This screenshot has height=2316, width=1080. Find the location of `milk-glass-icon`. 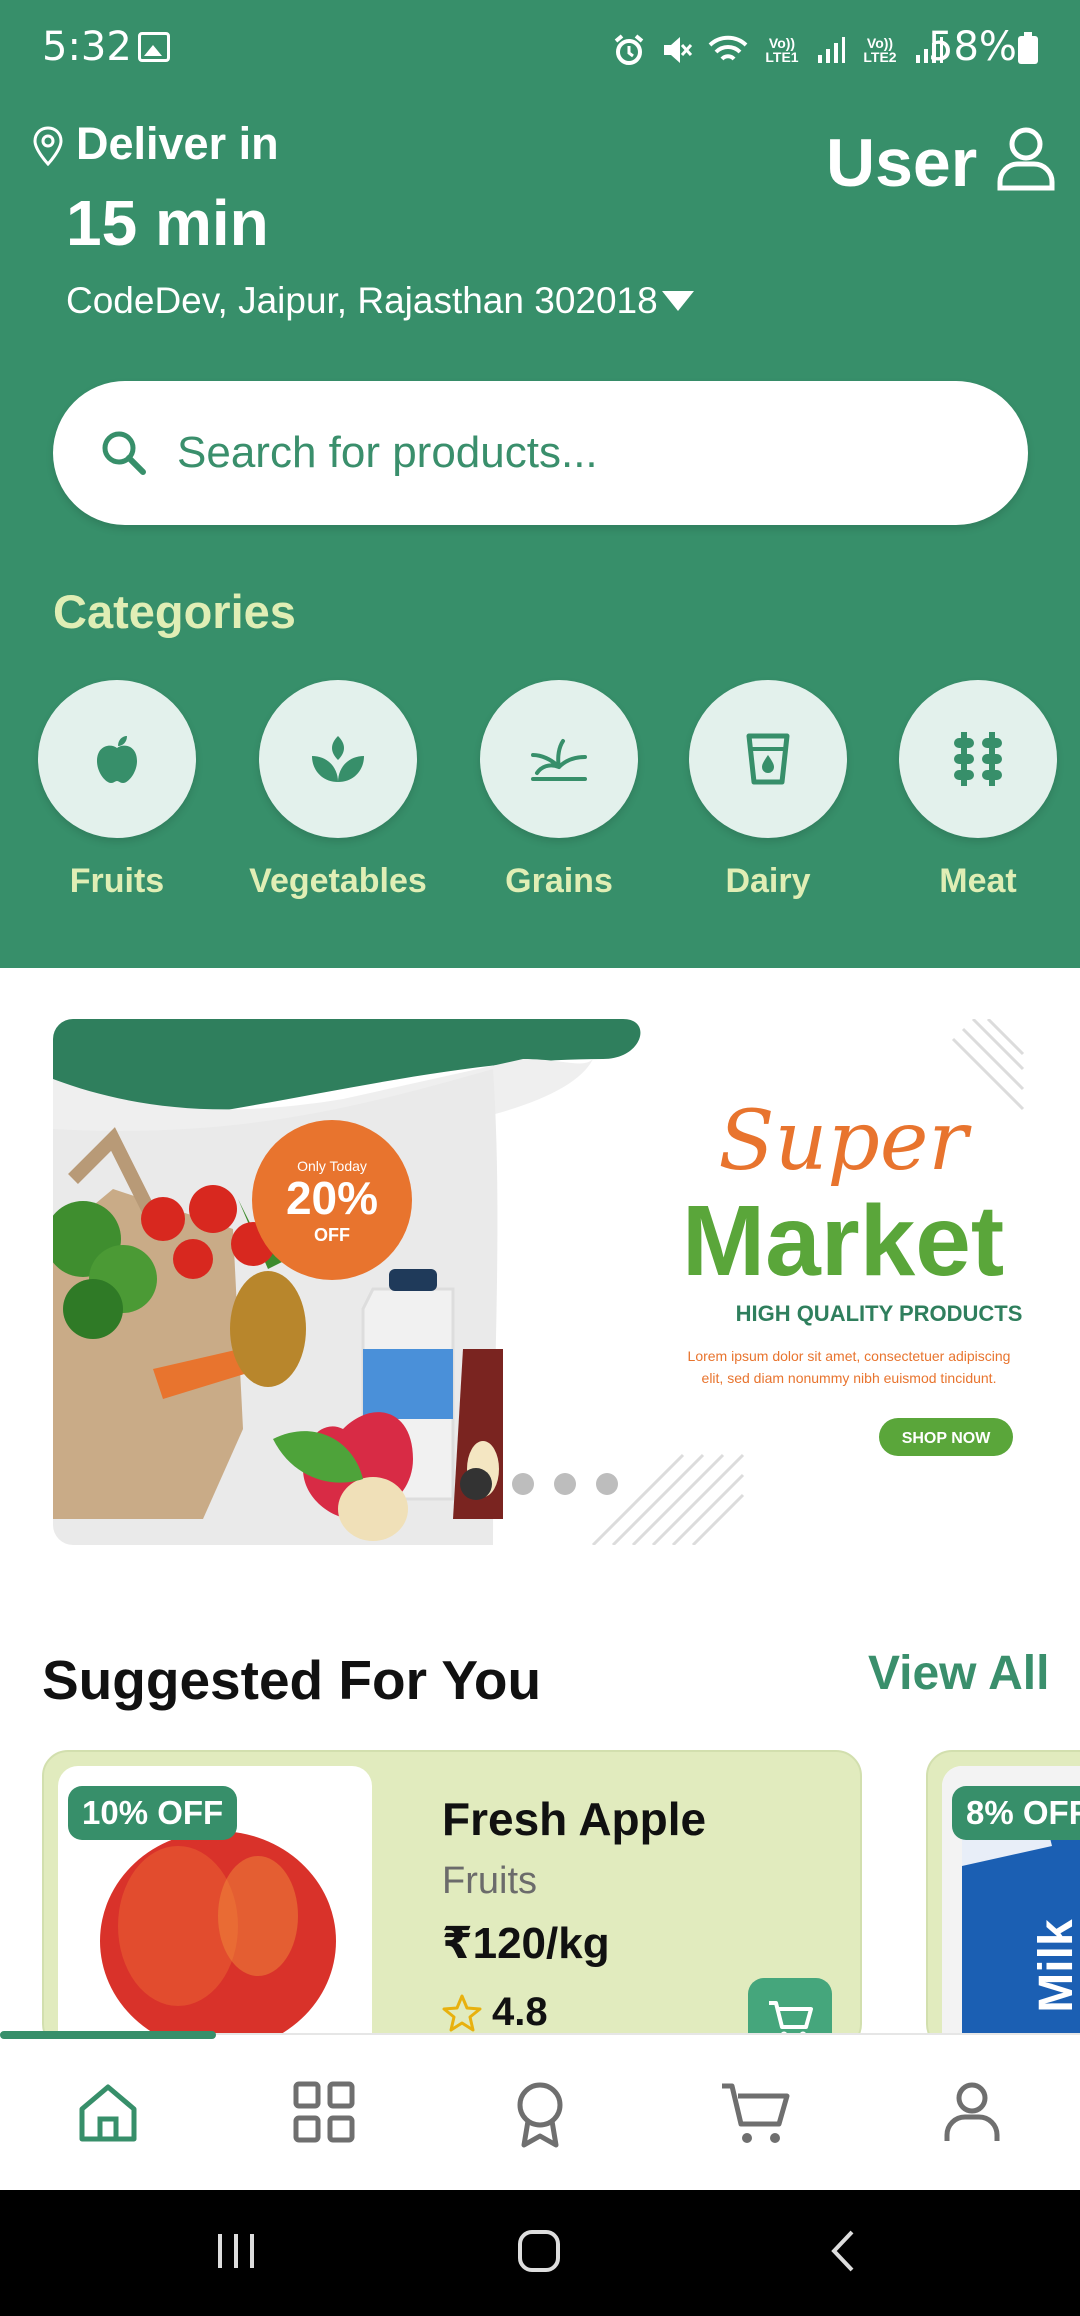

milk-glass-icon is located at coordinates (768, 759).